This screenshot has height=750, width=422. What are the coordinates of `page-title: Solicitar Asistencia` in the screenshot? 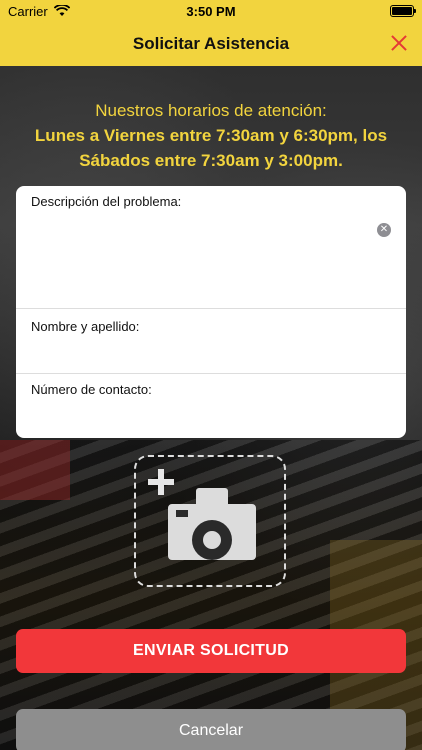 It's located at (211, 43).